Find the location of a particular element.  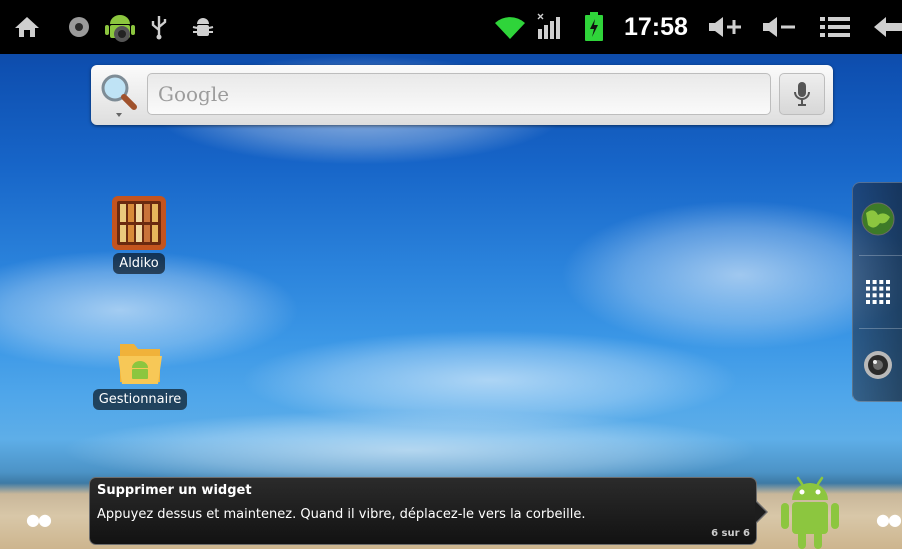

search-icon is located at coordinates (119, 95).